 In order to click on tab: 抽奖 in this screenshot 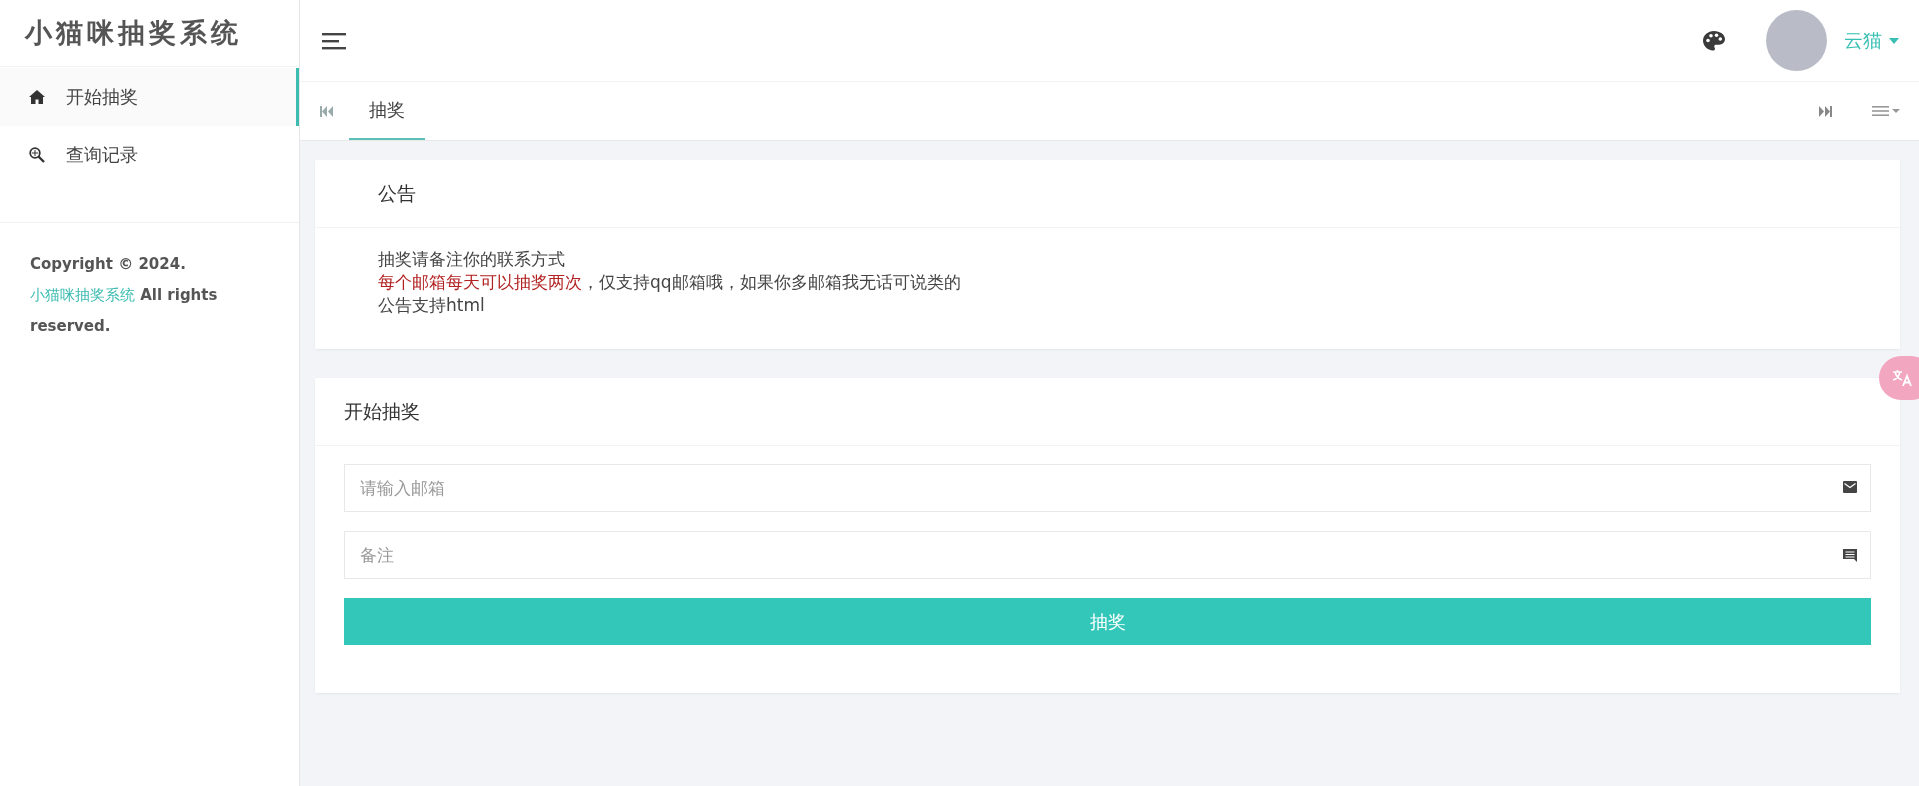, I will do `click(387, 111)`.